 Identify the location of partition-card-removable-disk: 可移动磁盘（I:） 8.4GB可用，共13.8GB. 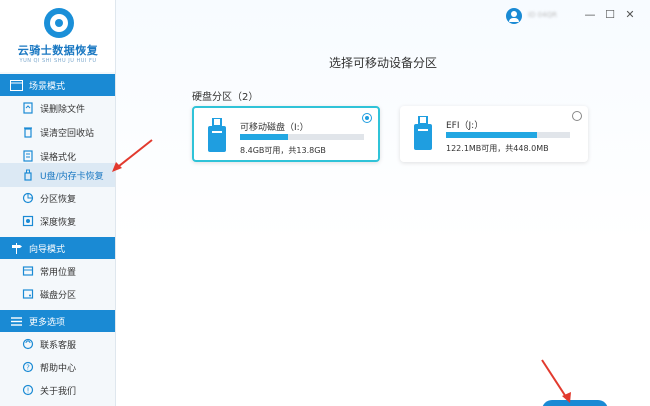
(286, 134).